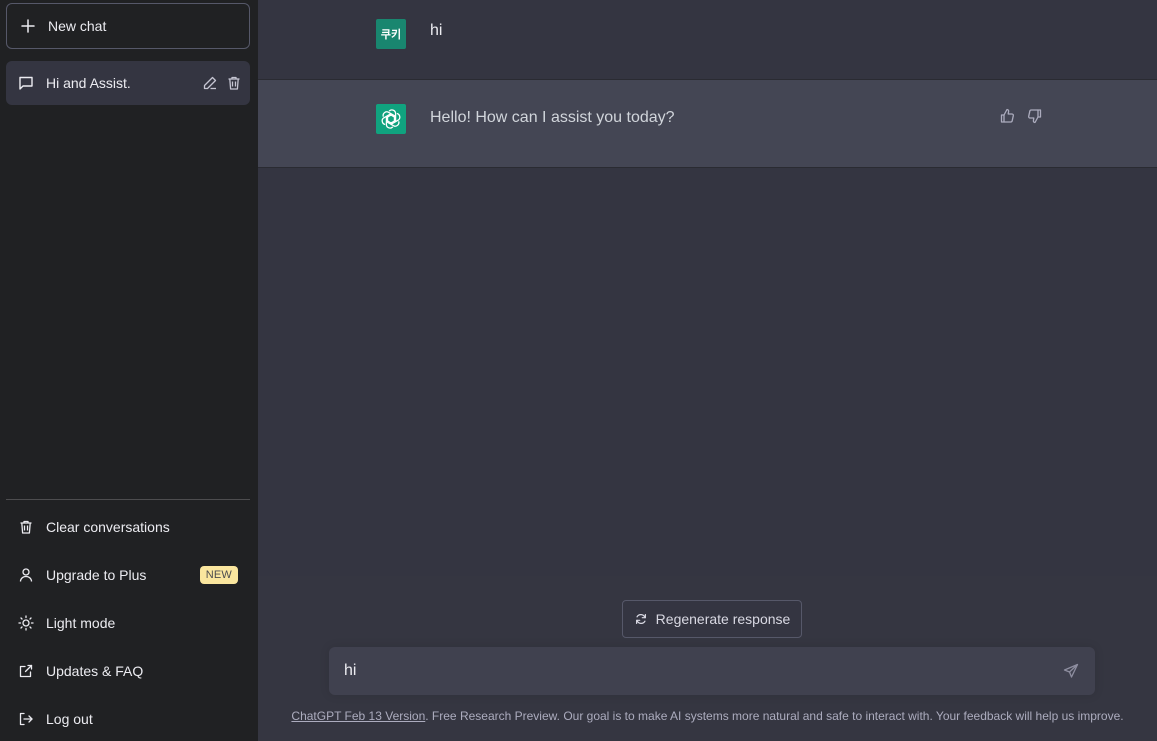  What do you see at coordinates (108, 527) in the screenshot?
I see `clear-conversations-label: Clear conversations` at bounding box center [108, 527].